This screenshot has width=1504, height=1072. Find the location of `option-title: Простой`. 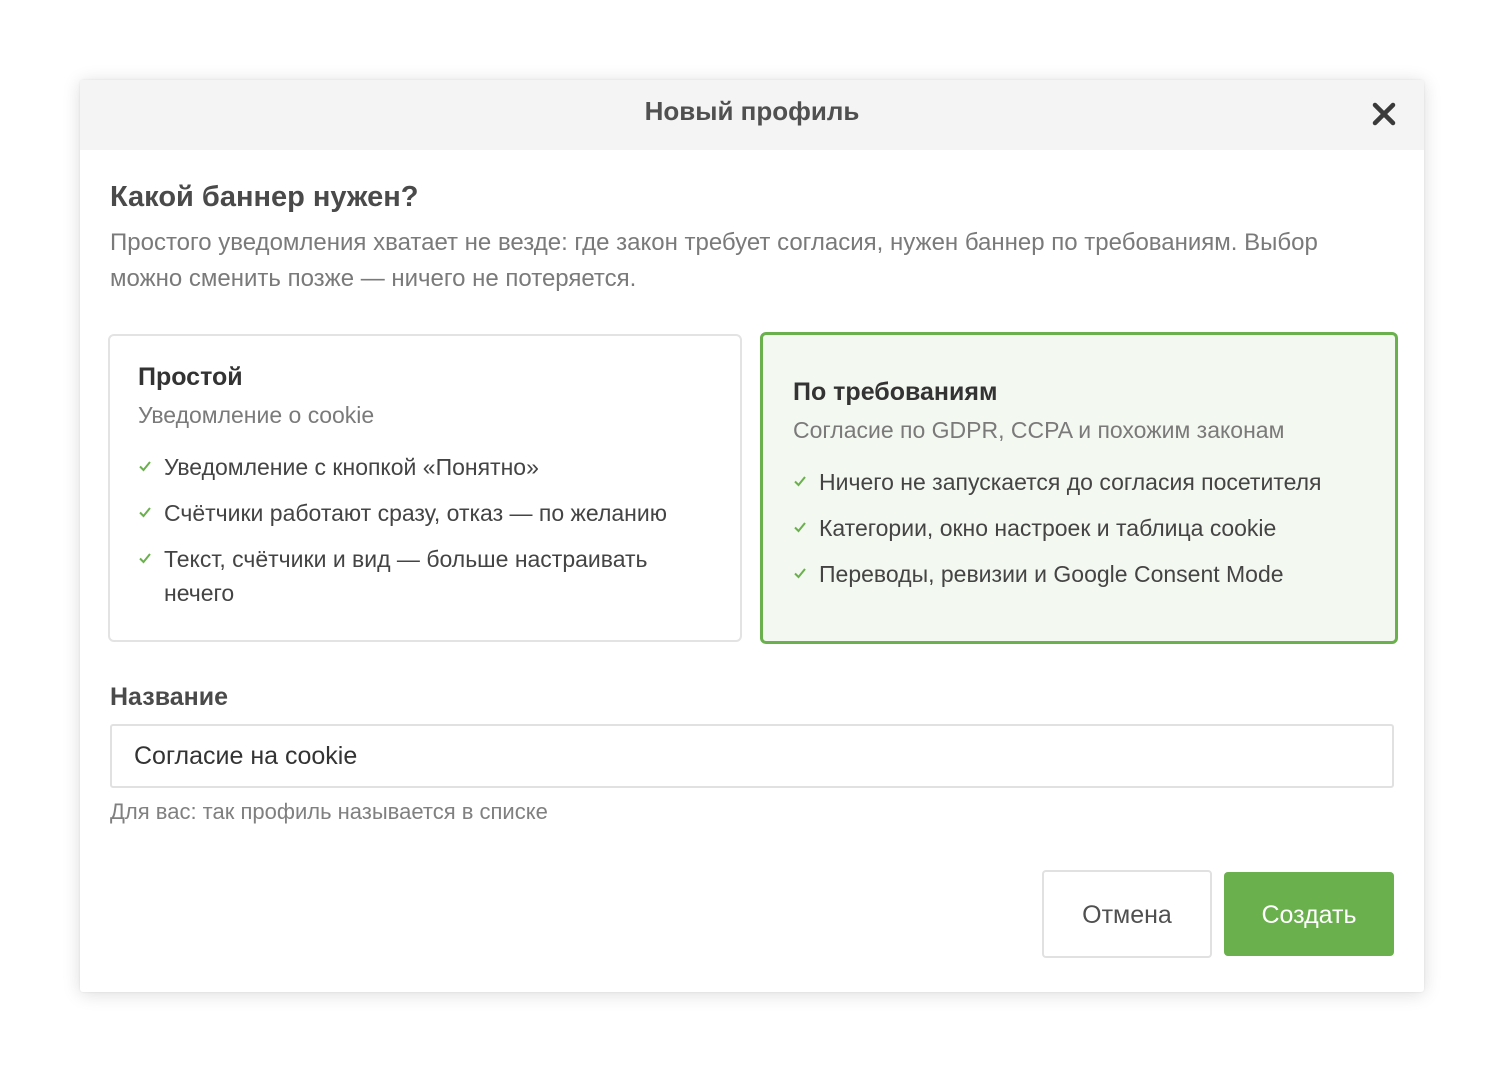

option-title: Простой is located at coordinates (190, 377).